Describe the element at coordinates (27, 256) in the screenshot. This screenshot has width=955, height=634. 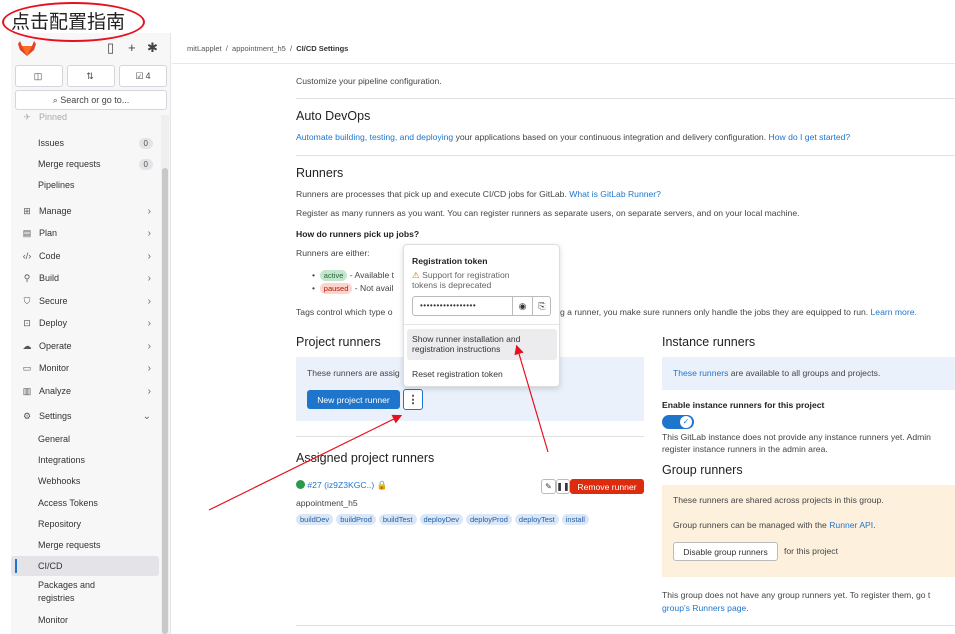
I see `code-icon: ‹/›` at that location.